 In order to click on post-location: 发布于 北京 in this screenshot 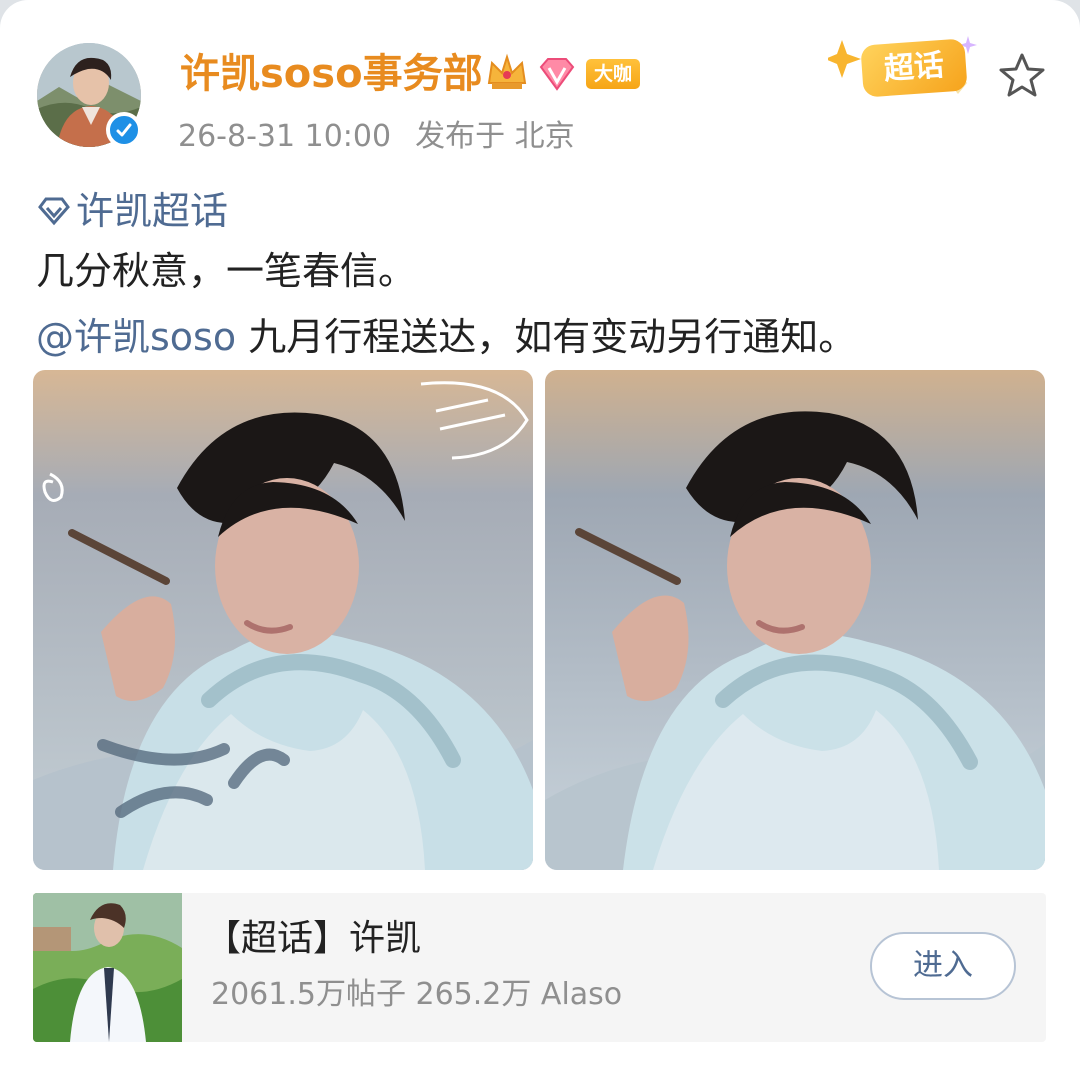, I will do `click(495, 136)`.